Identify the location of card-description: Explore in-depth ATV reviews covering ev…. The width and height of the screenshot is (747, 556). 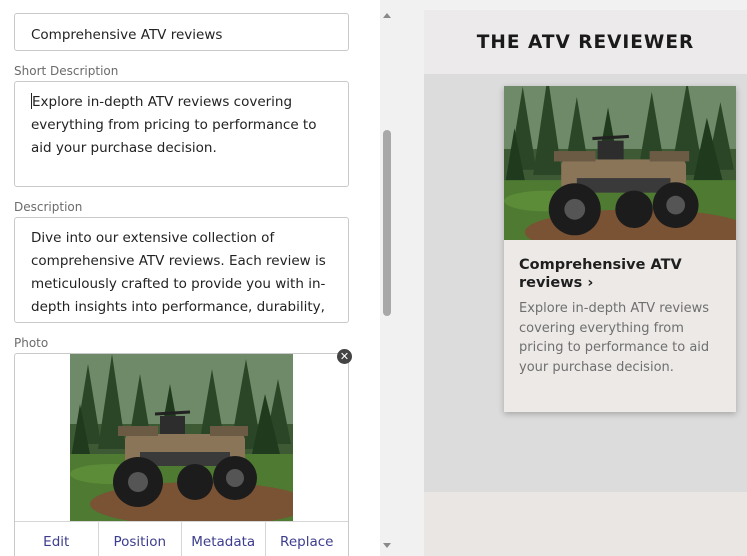
(614, 338).